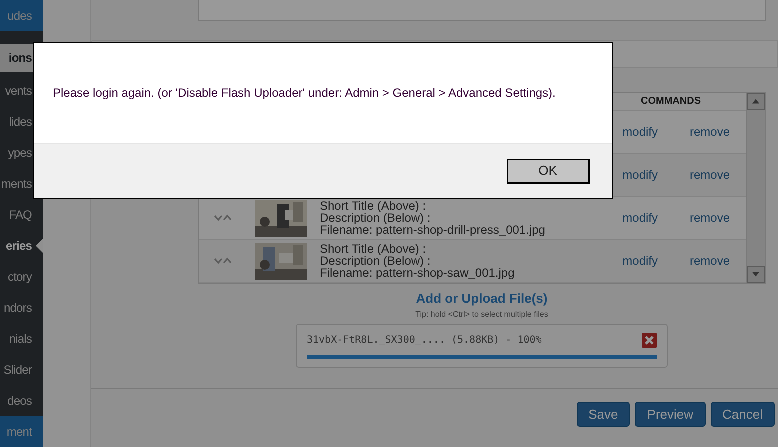 Image resolution: width=778 pixels, height=447 pixels. I want to click on action-button: Cancel, so click(742, 414).